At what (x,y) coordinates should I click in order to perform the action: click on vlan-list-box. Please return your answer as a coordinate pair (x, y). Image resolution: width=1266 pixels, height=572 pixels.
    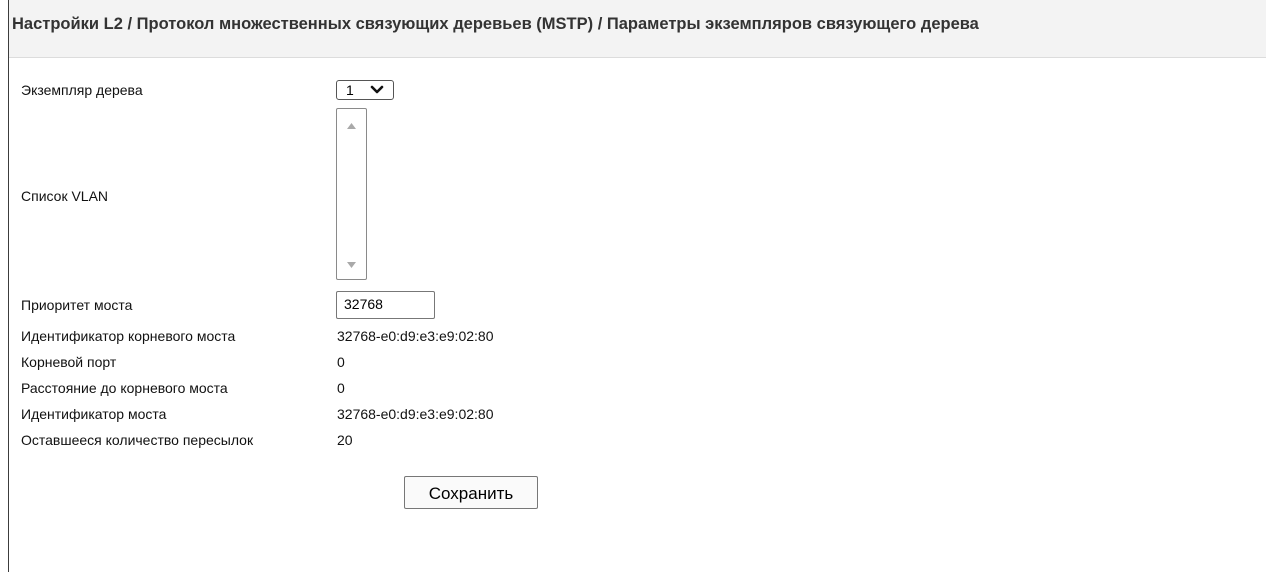
    Looking at the image, I should click on (351, 194).